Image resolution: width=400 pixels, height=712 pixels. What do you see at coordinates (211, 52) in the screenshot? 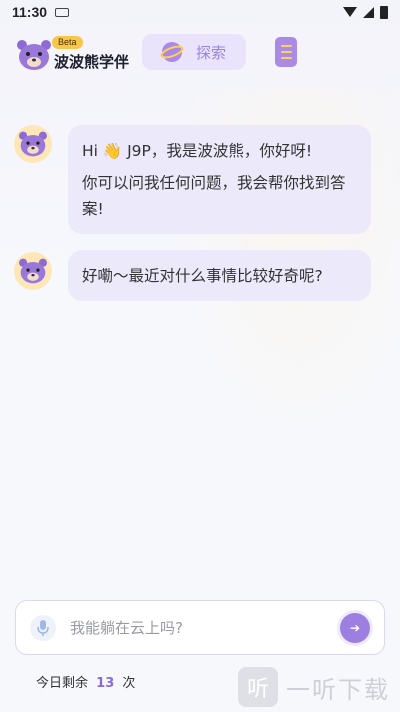
I see `explore-label: 探索` at bounding box center [211, 52].